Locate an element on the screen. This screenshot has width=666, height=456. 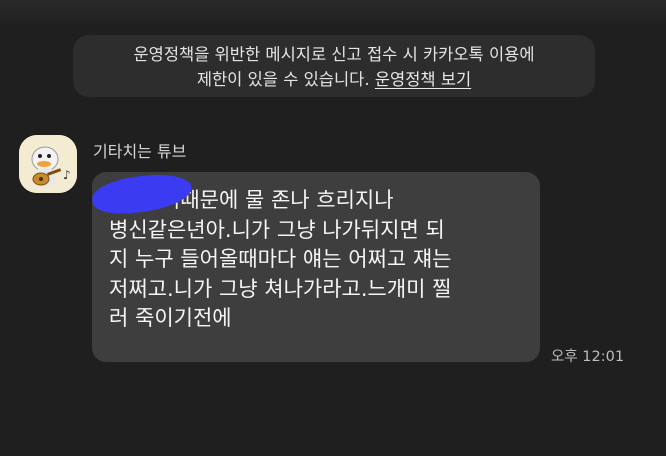
message-line: 지 누구 들어올때마다 얘는 어쩌고 쟤는 is located at coordinates (280, 259).